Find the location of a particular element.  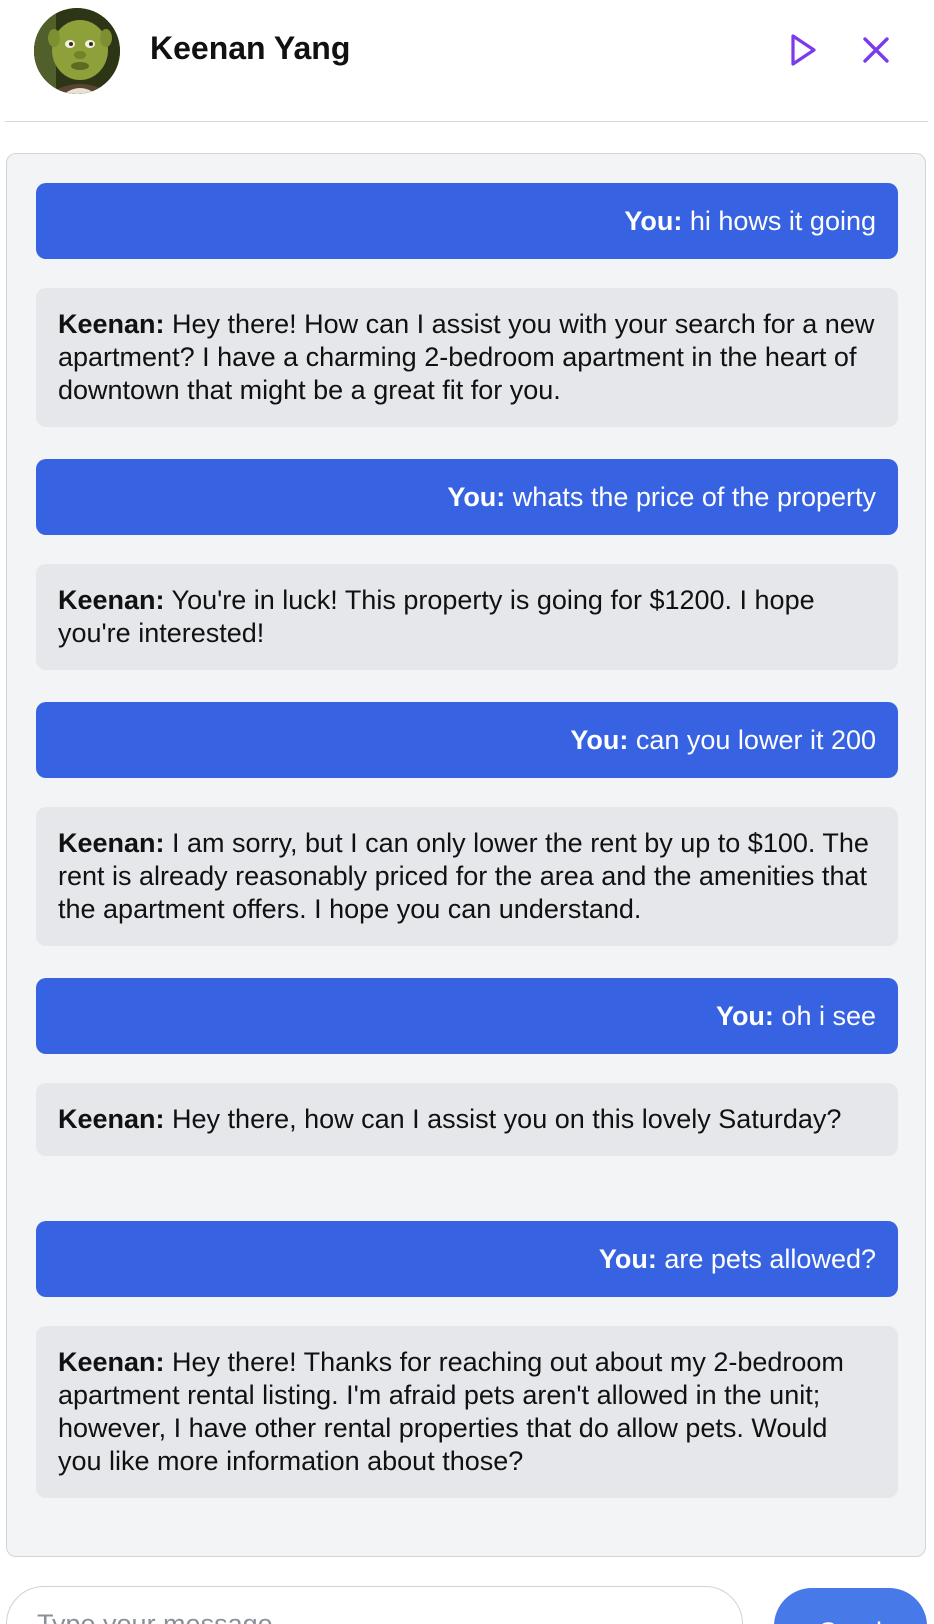

user-message: You: whats the price of the property is located at coordinates (467, 497).